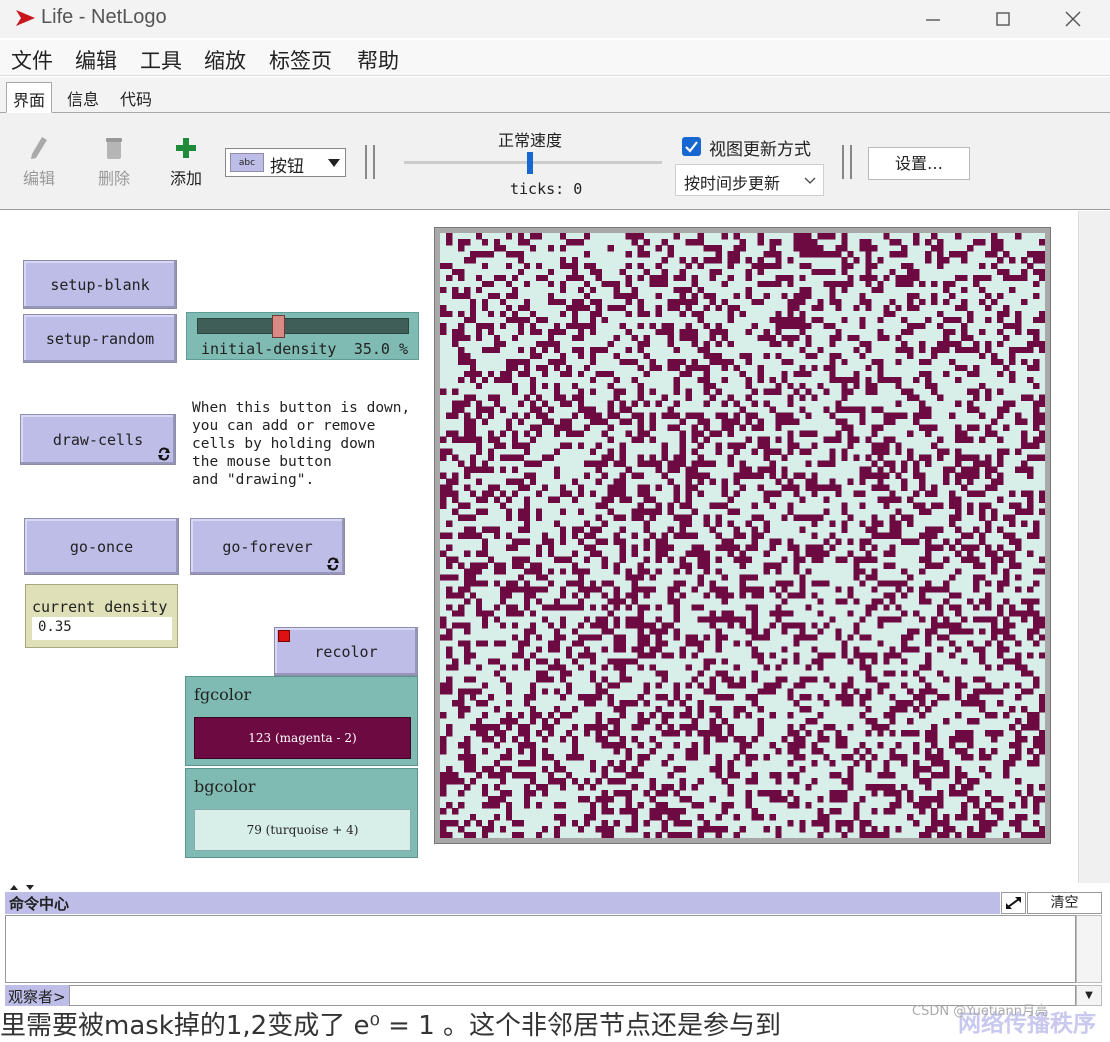  Describe the element at coordinates (225, 786) in the screenshot. I see `bgcolor-label: bgcolor` at that location.